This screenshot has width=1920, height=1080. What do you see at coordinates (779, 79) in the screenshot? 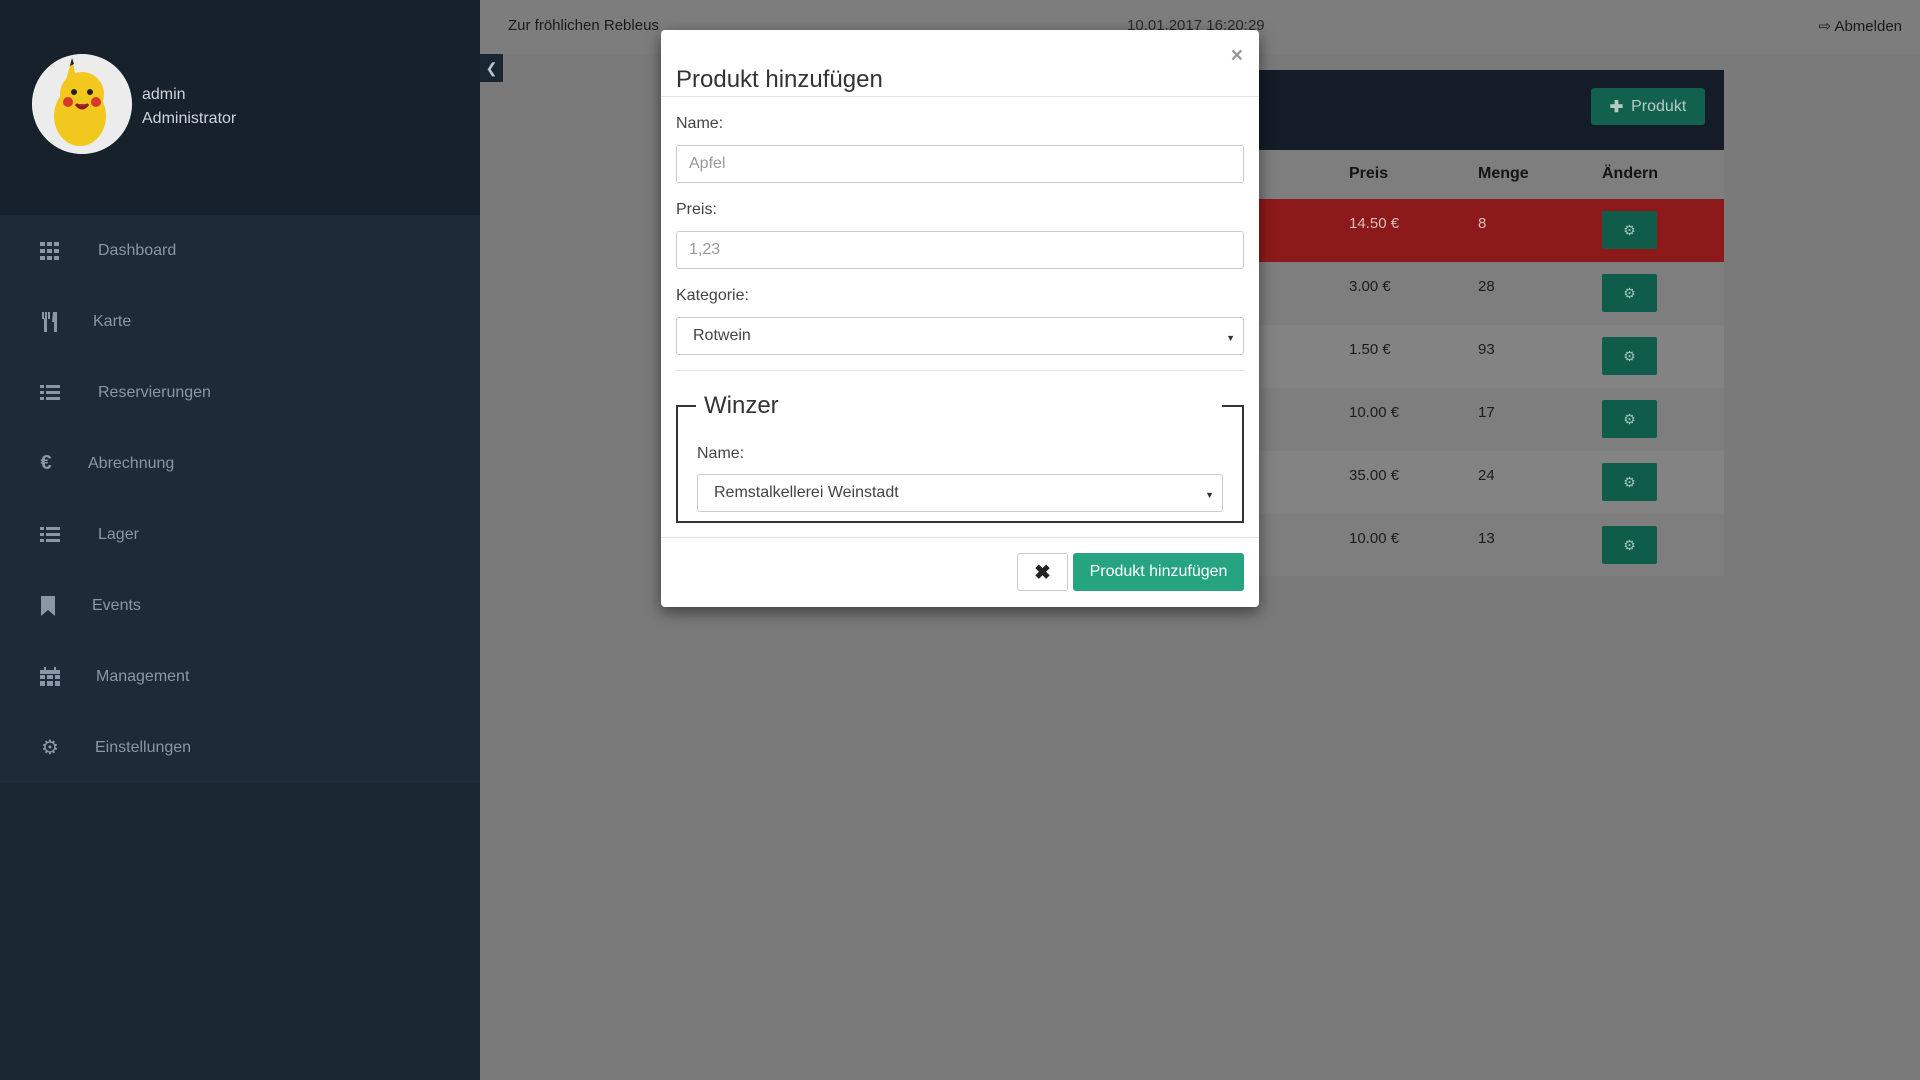
I see `modal-title: Produkt hinzufügen` at bounding box center [779, 79].